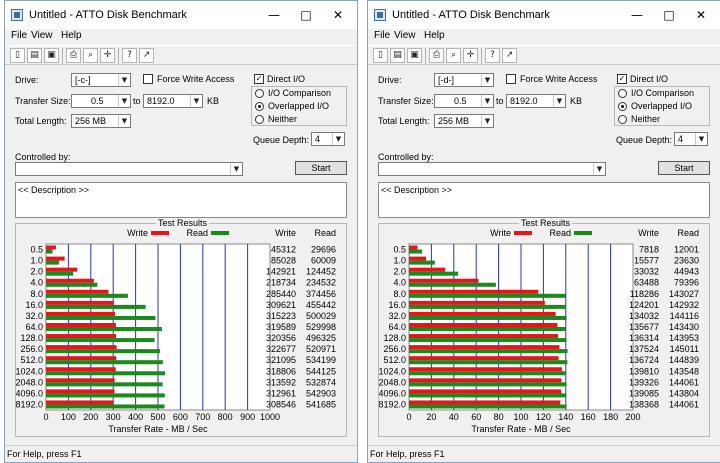 The height and width of the screenshot is (463, 720). What do you see at coordinates (646, 272) in the screenshot?
I see `write-value: 33032` at bounding box center [646, 272].